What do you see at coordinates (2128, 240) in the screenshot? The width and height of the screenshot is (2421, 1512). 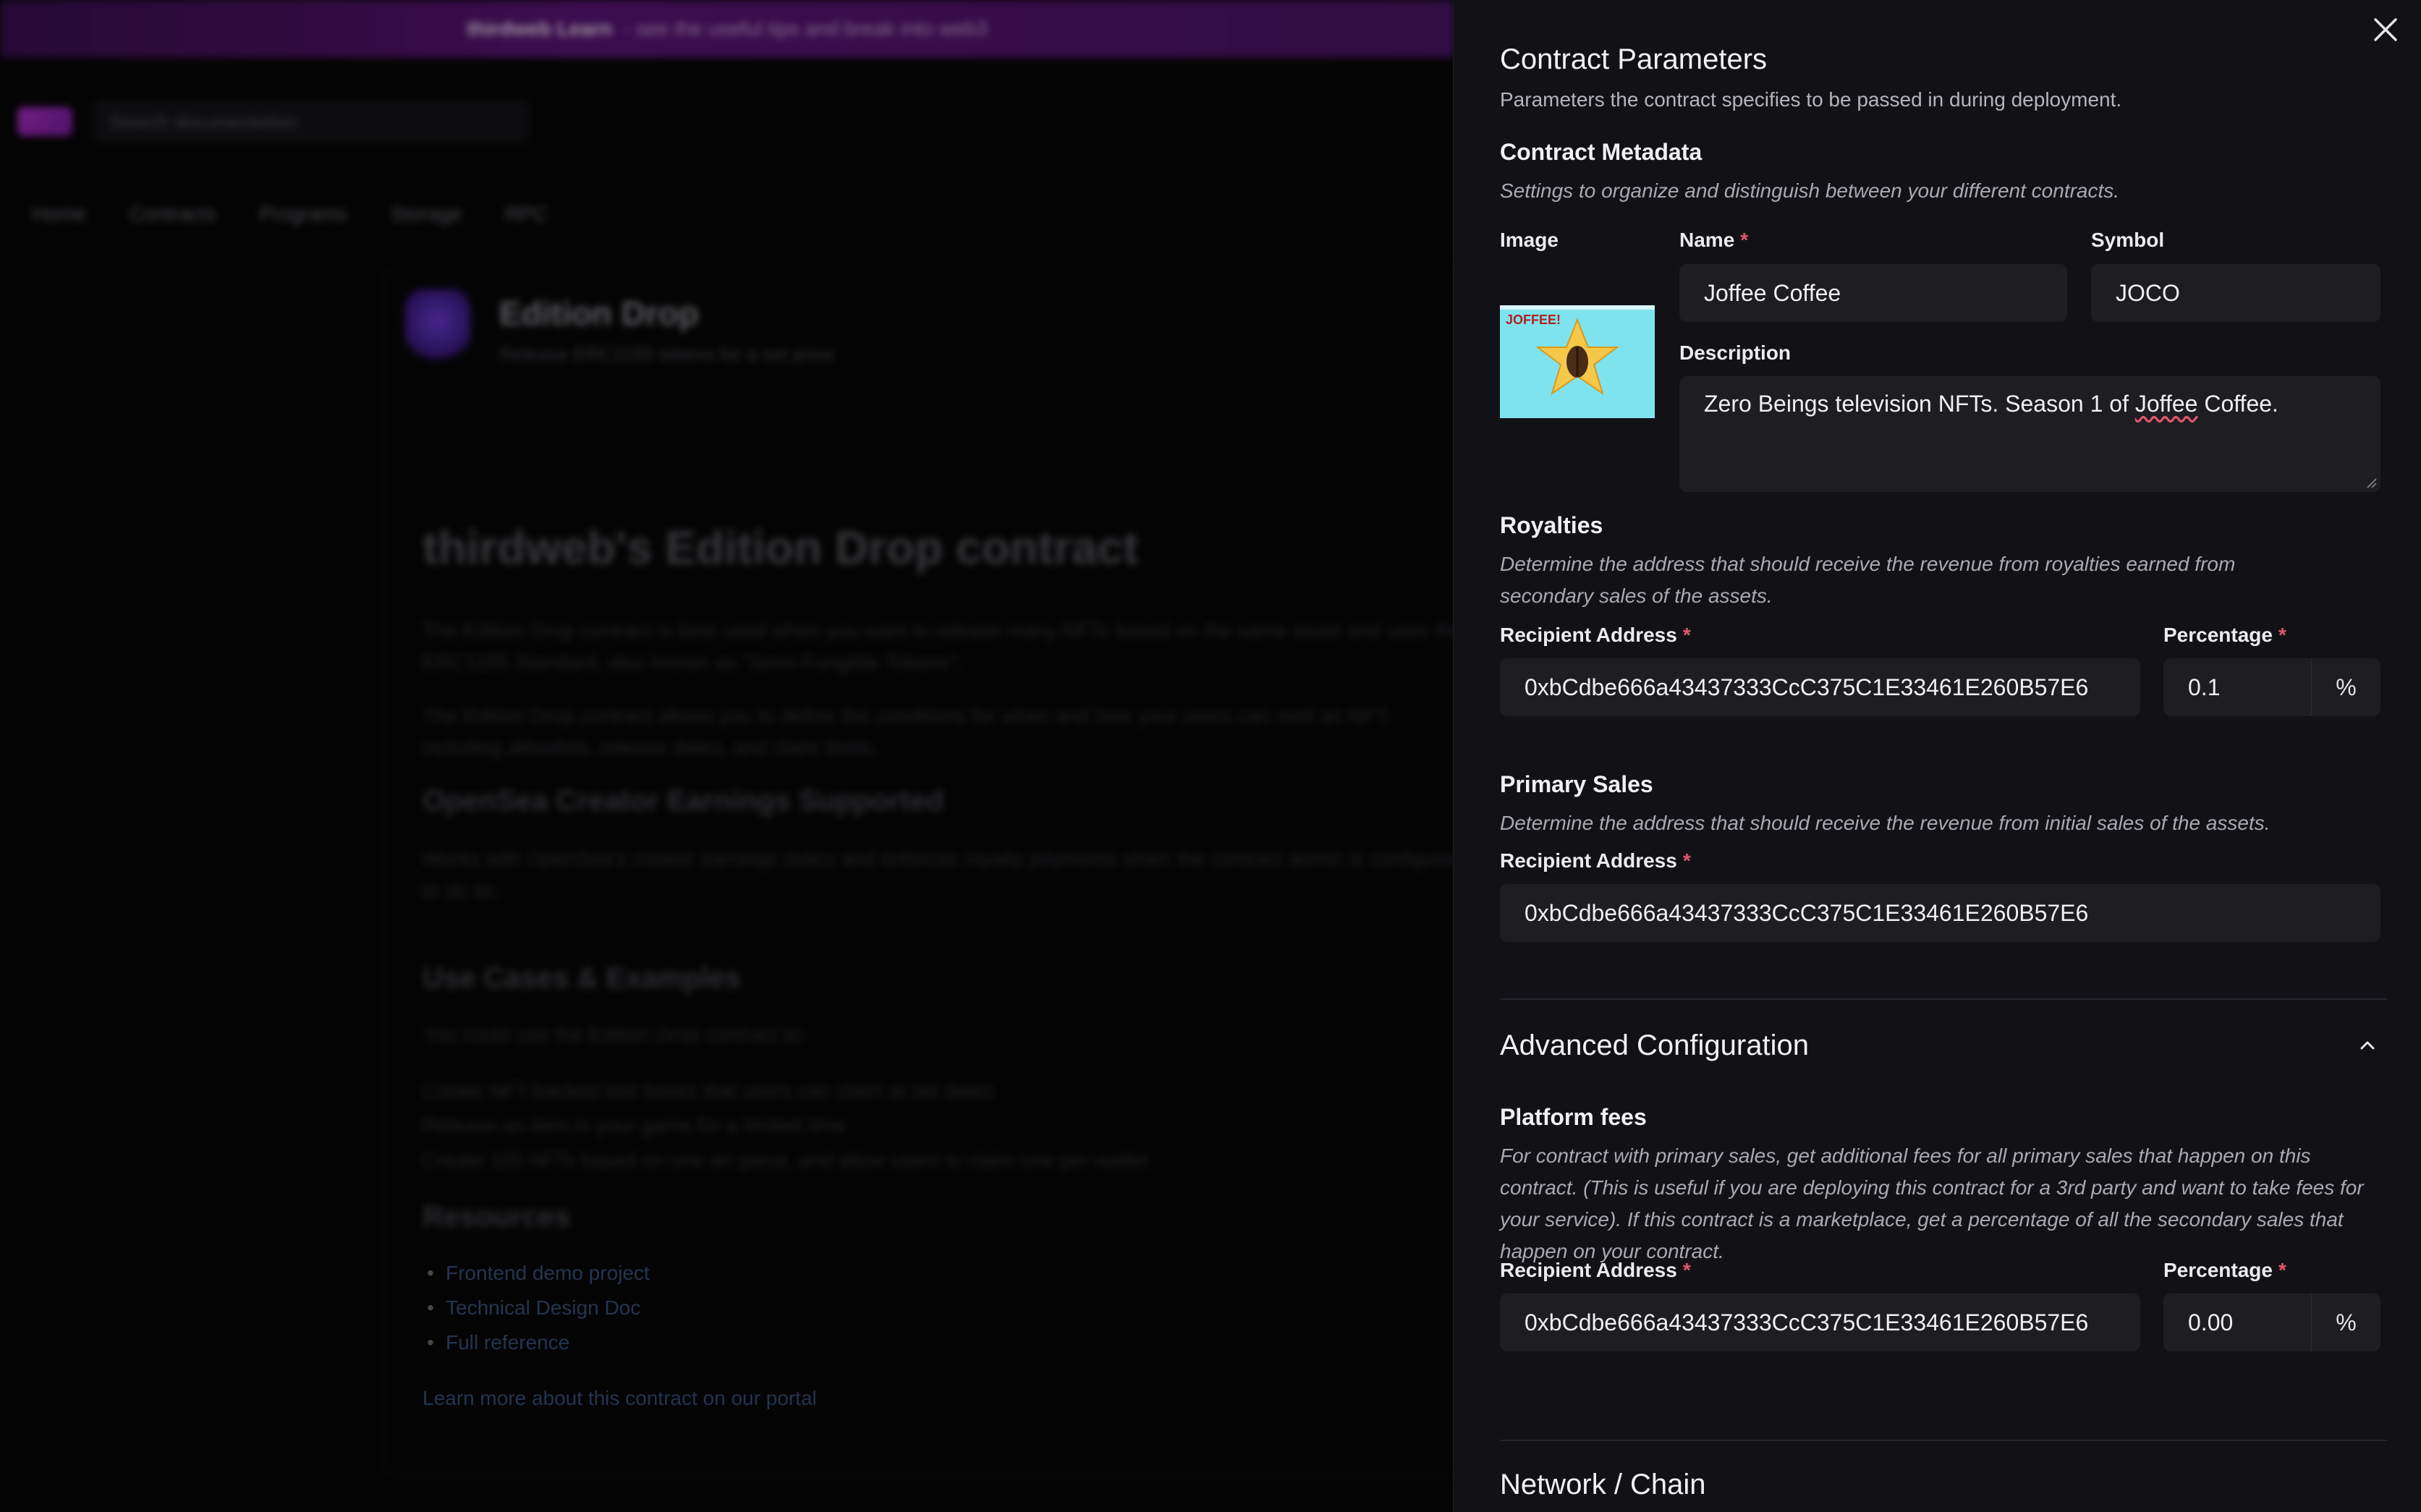 I see `symbol-label: Symbol` at bounding box center [2128, 240].